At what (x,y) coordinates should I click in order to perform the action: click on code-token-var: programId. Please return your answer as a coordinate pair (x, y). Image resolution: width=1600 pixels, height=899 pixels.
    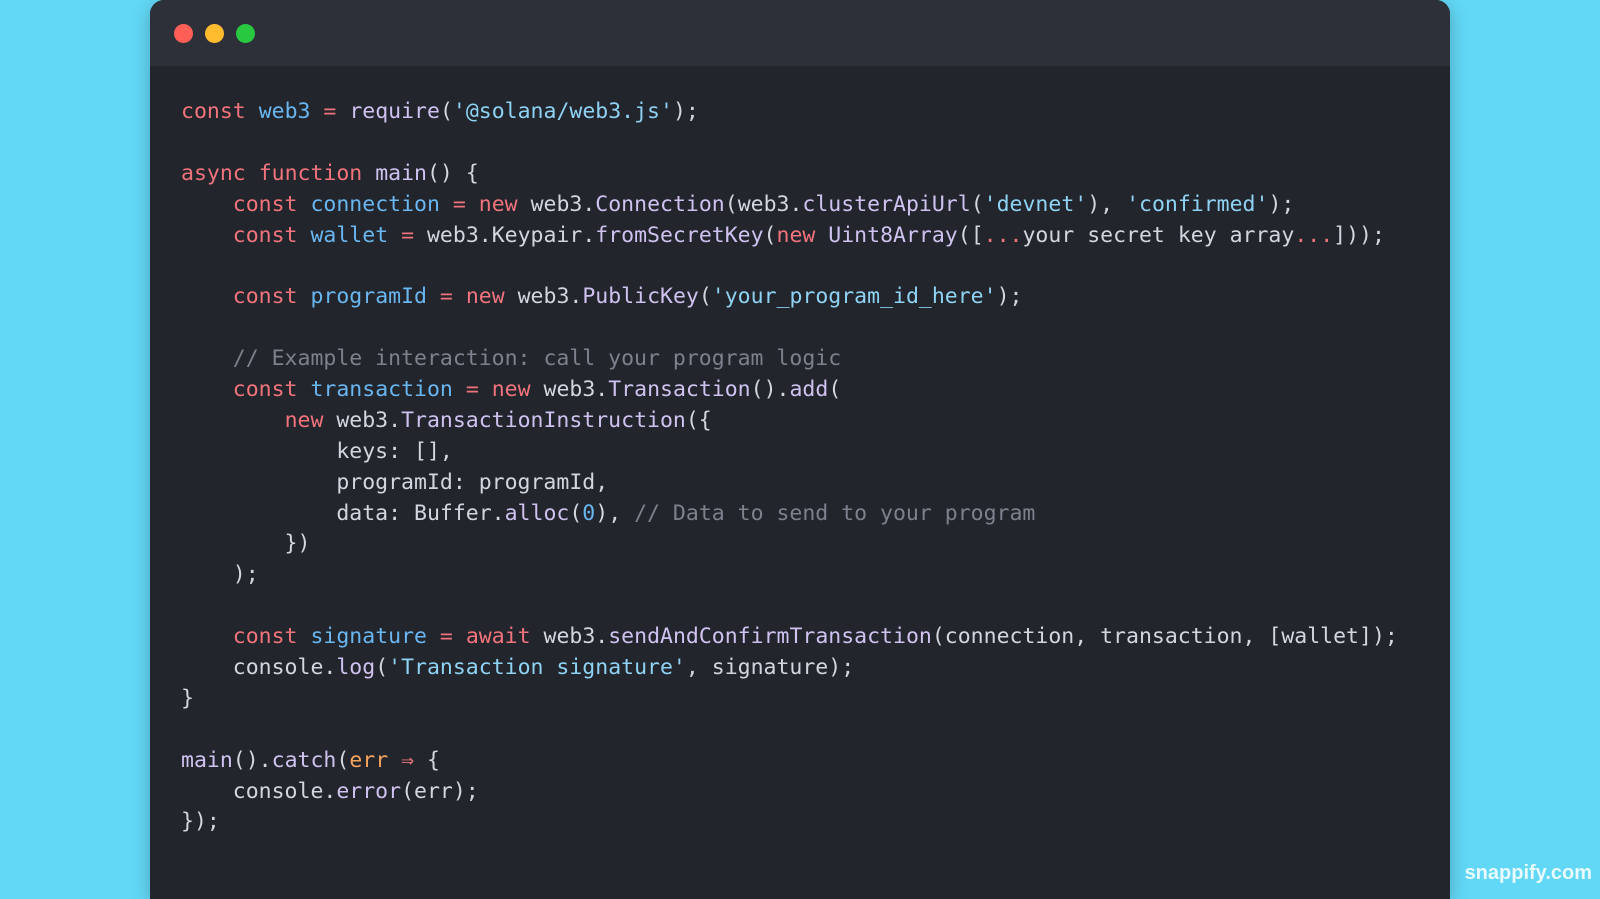
    Looking at the image, I should click on (368, 297).